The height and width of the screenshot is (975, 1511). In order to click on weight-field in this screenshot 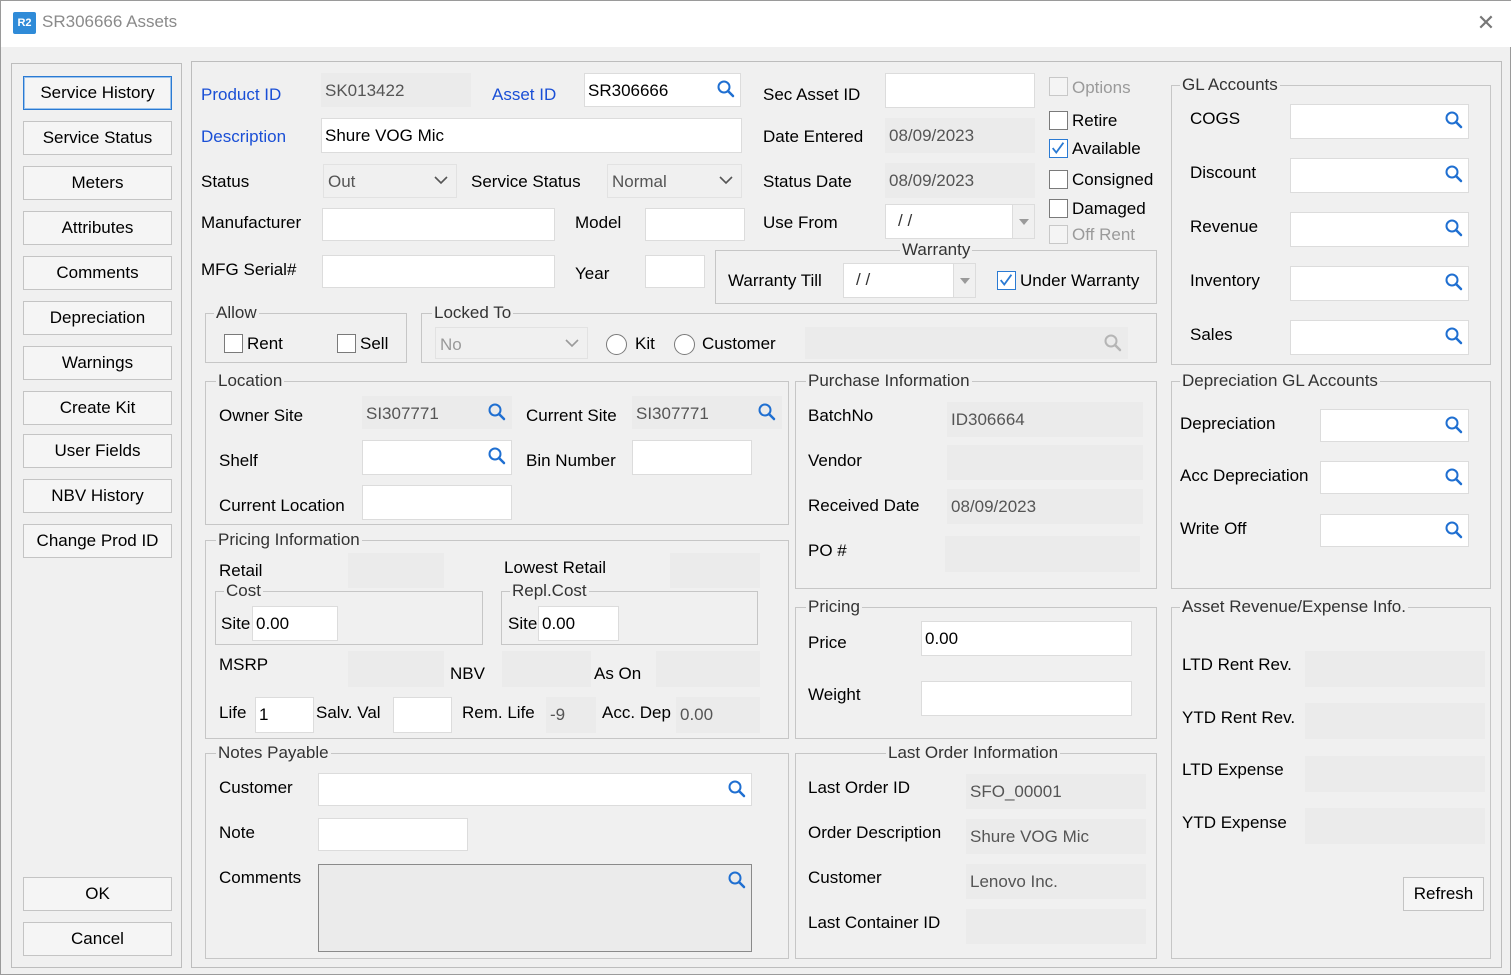, I will do `click(1026, 698)`.